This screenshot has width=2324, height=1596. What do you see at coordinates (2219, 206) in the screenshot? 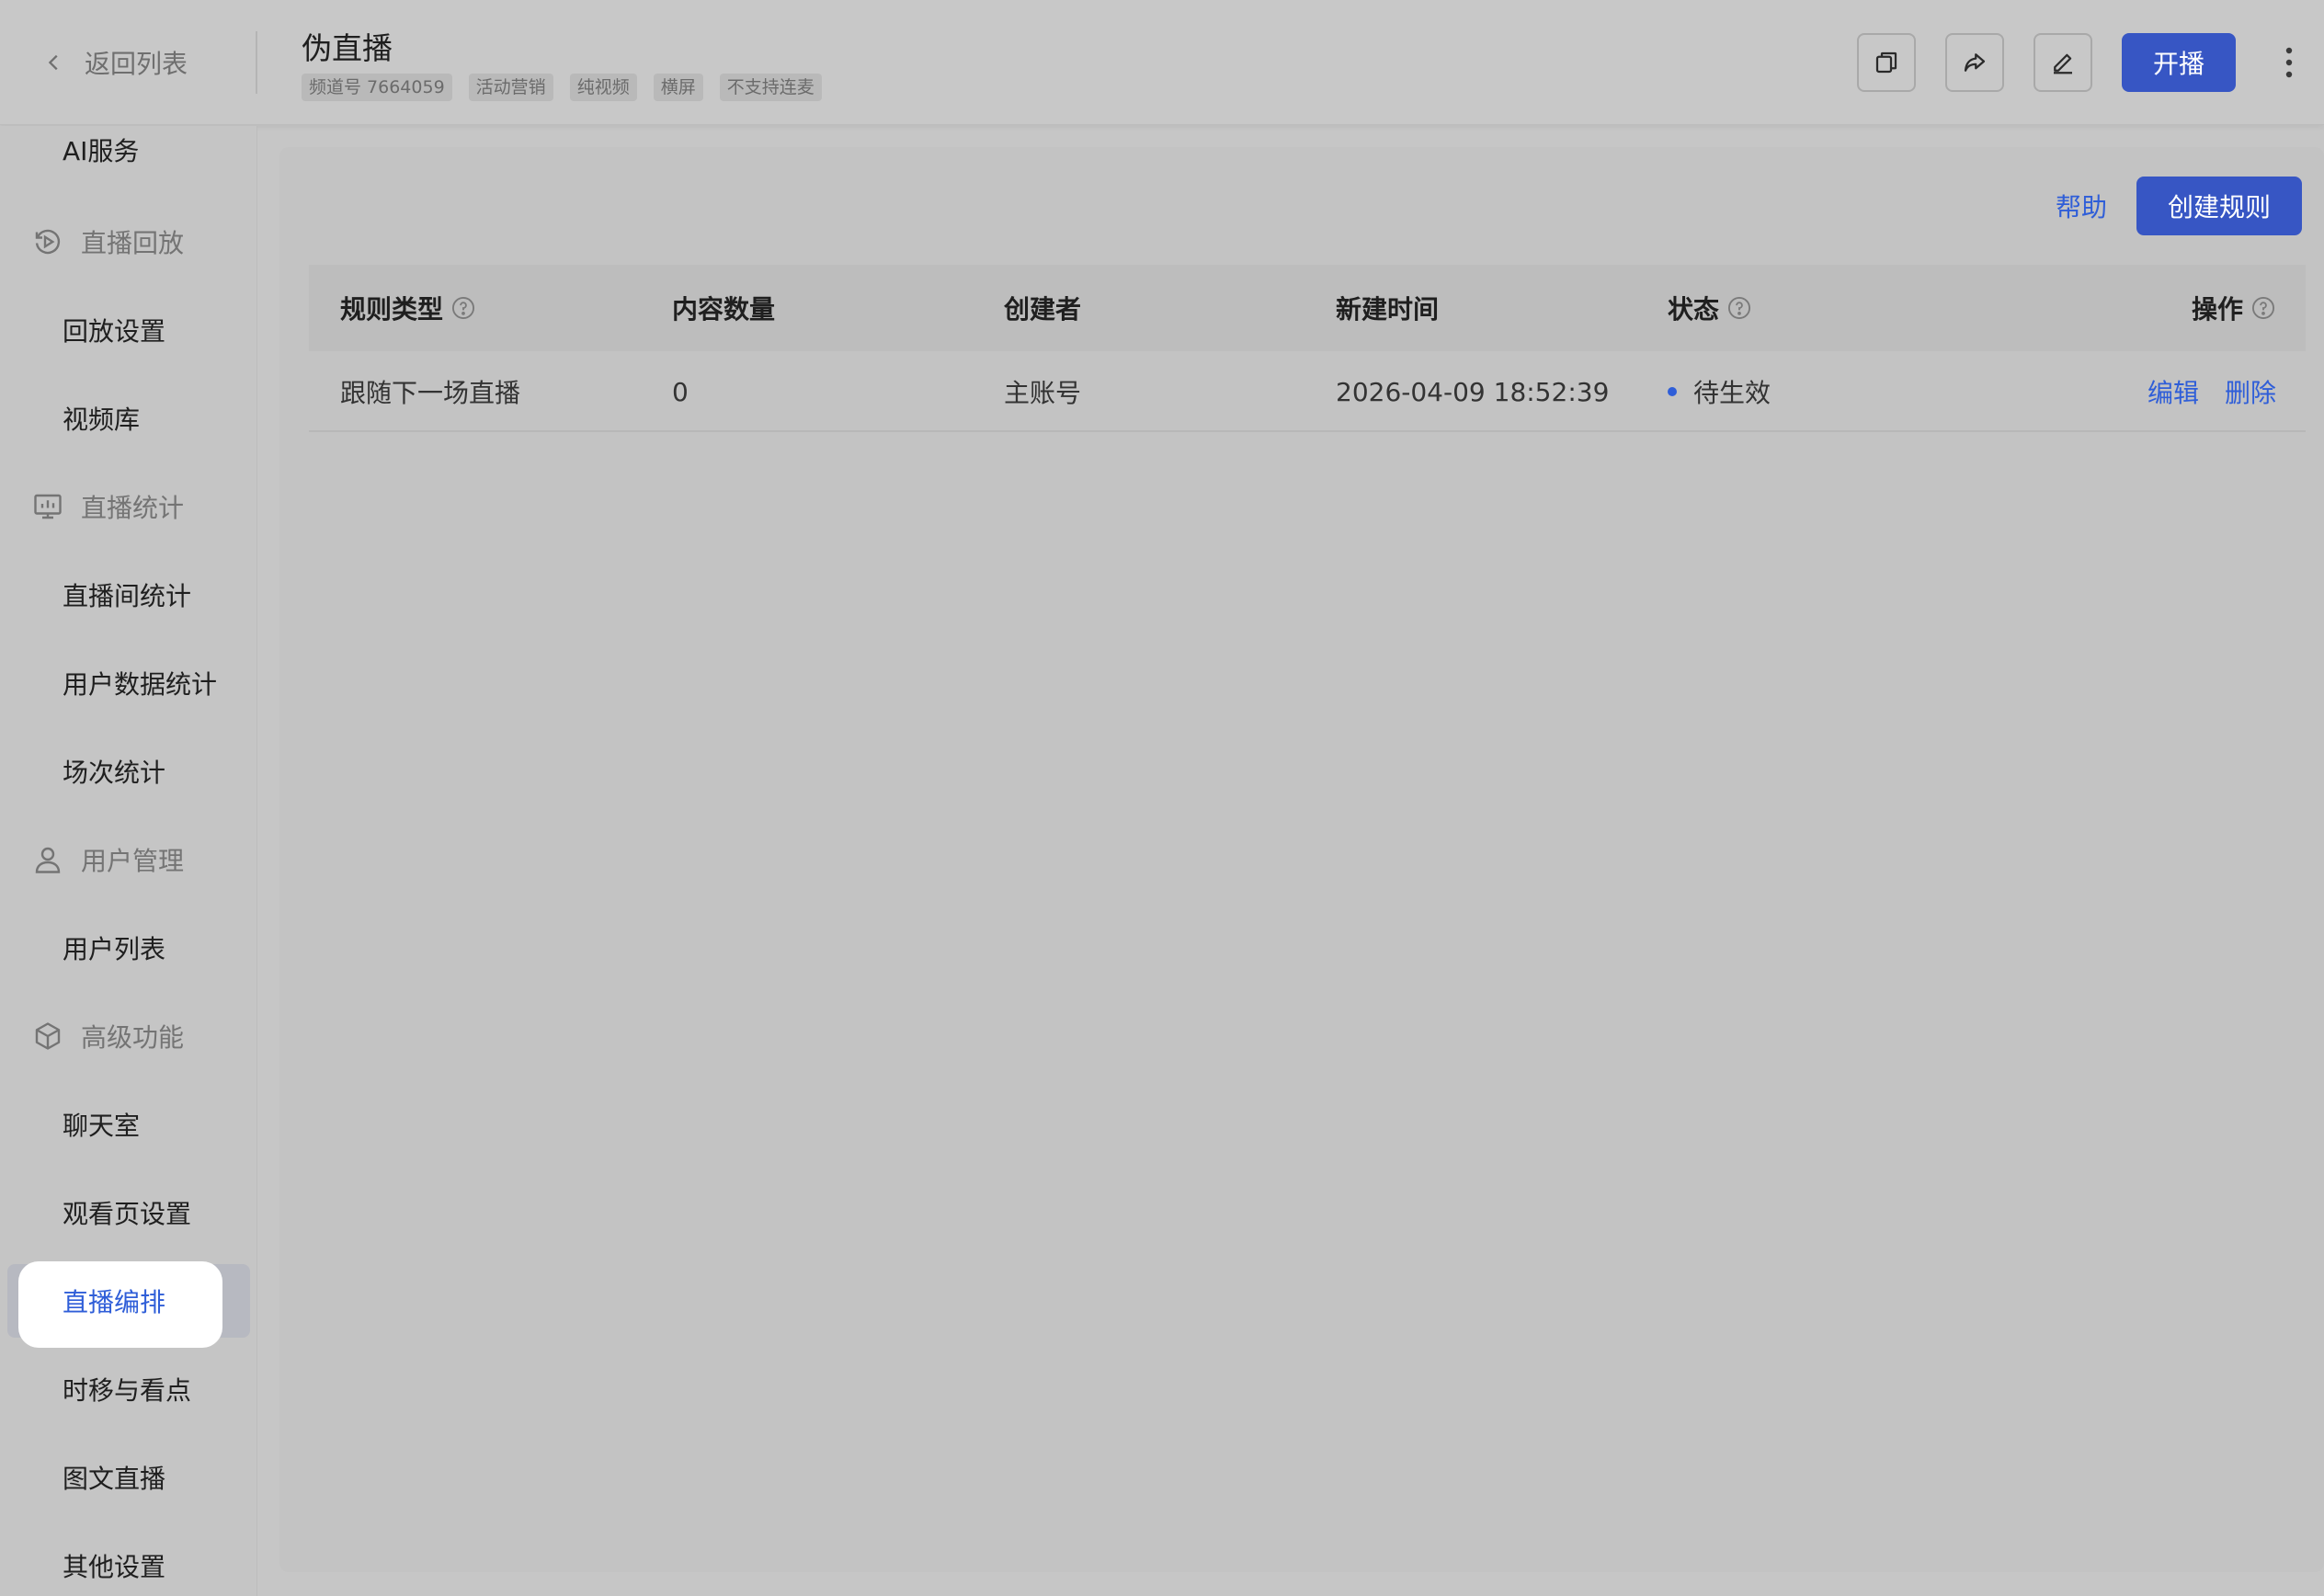
I see `create-rule-button: 创建规则` at bounding box center [2219, 206].